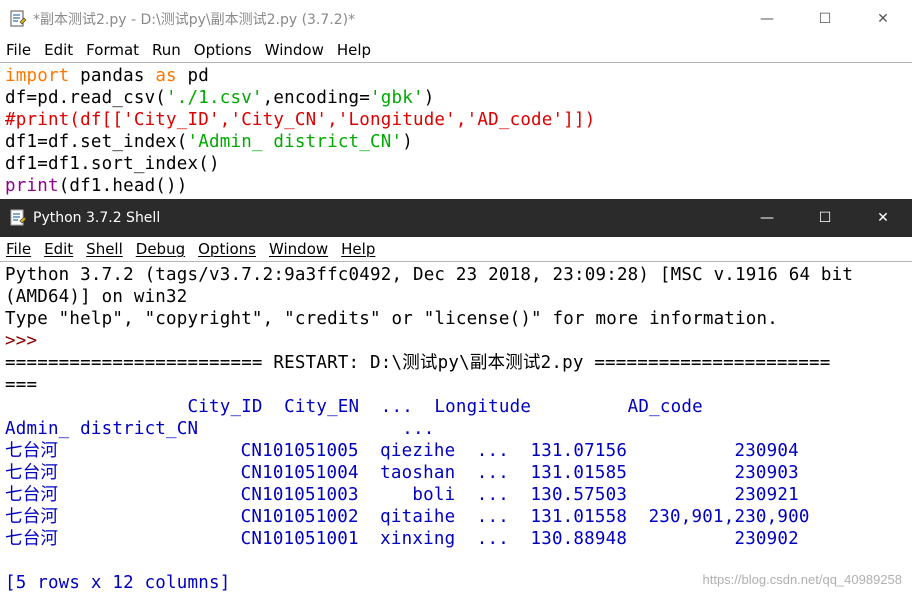 The image size is (912, 594). Describe the element at coordinates (300, 164) in the screenshot. I see `code-line: df1=df1.sort_index()` at that location.